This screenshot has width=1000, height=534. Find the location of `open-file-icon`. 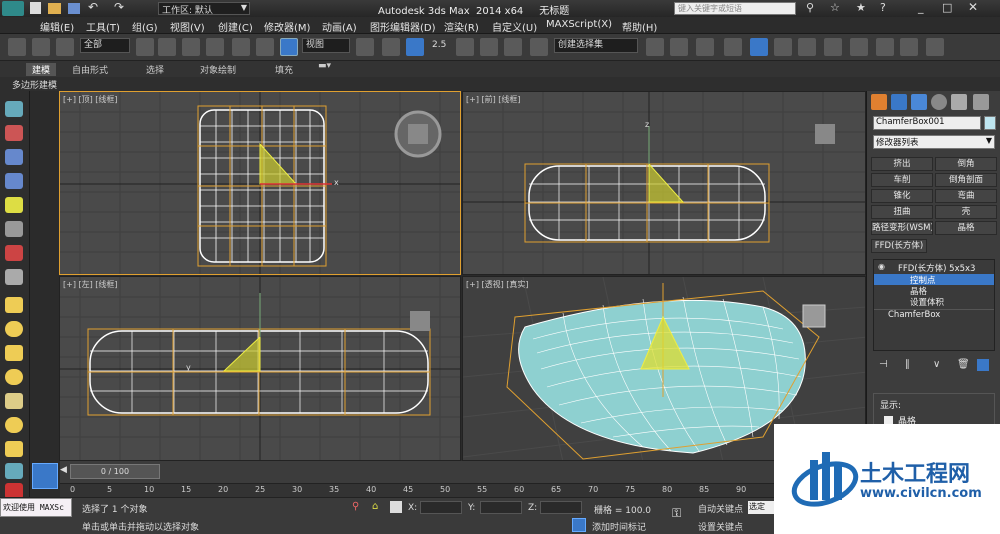

open-file-icon is located at coordinates (54, 8).